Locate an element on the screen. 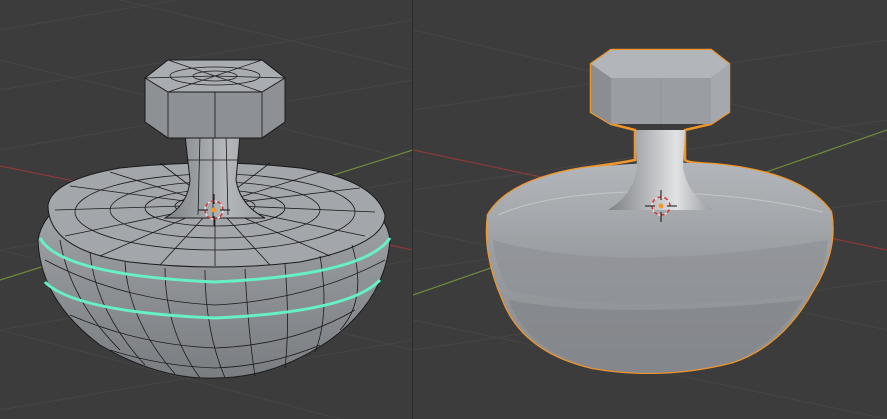 The height and width of the screenshot is (419, 887). mesh-cap is located at coordinates (215, 99).